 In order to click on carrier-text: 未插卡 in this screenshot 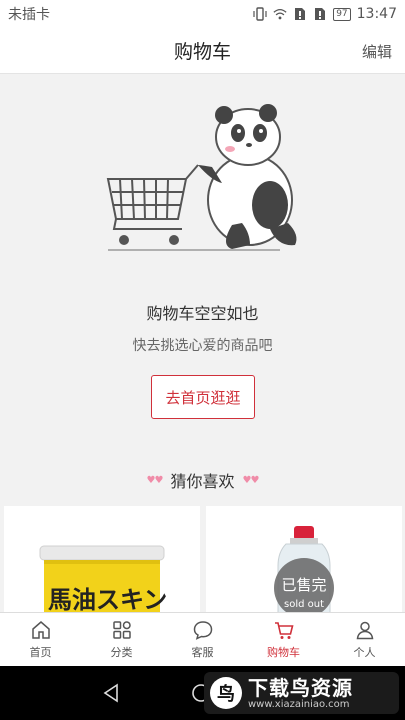, I will do `click(29, 15)`.